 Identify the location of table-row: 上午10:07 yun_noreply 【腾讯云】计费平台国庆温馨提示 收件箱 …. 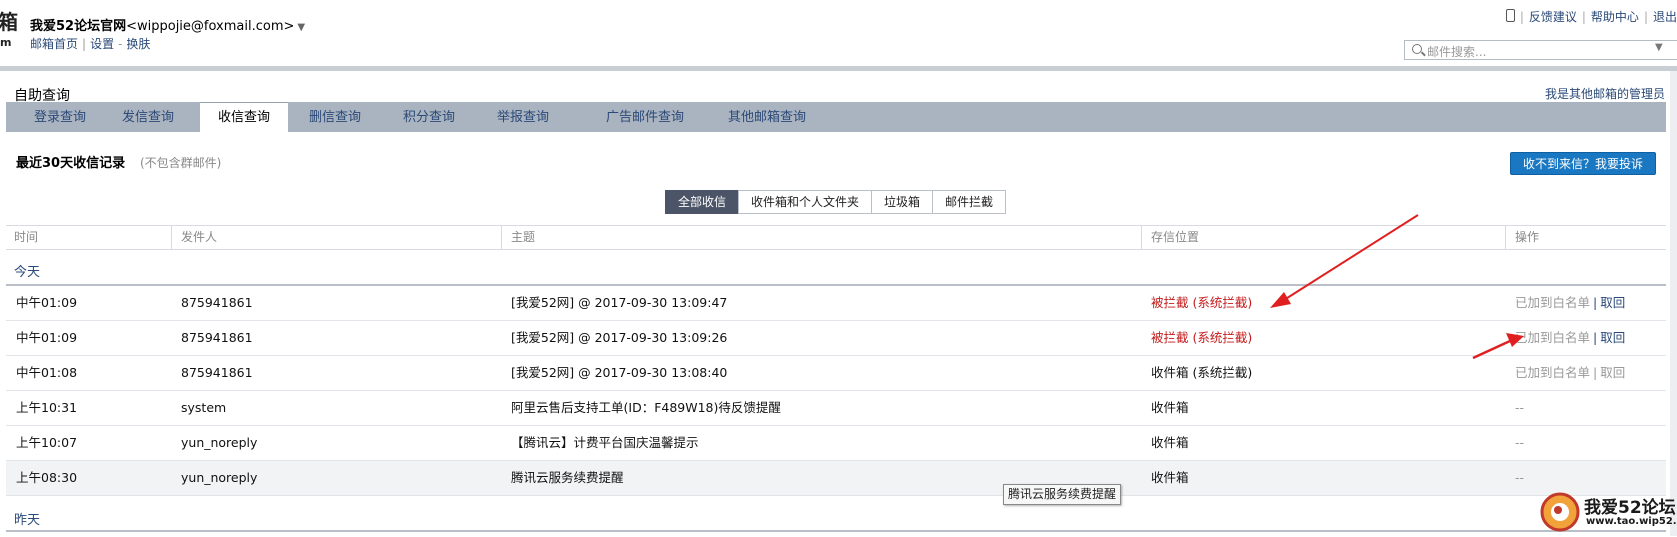
(836, 443).